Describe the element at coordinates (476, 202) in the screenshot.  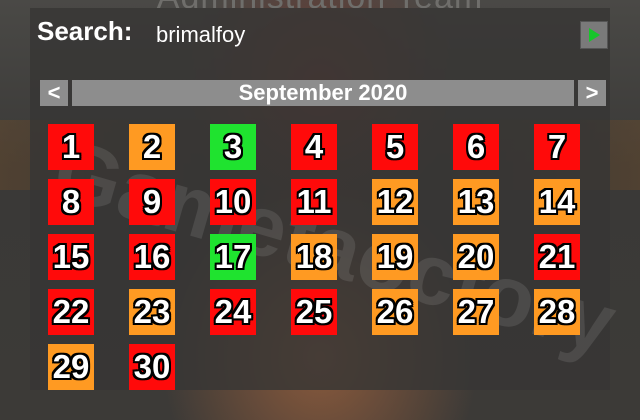
I see `calendar-day-13: 13` at that location.